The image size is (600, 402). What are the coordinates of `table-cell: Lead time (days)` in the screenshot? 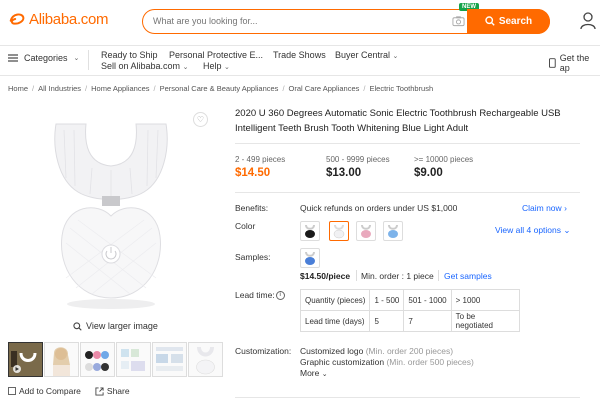 It's located at (335, 321).